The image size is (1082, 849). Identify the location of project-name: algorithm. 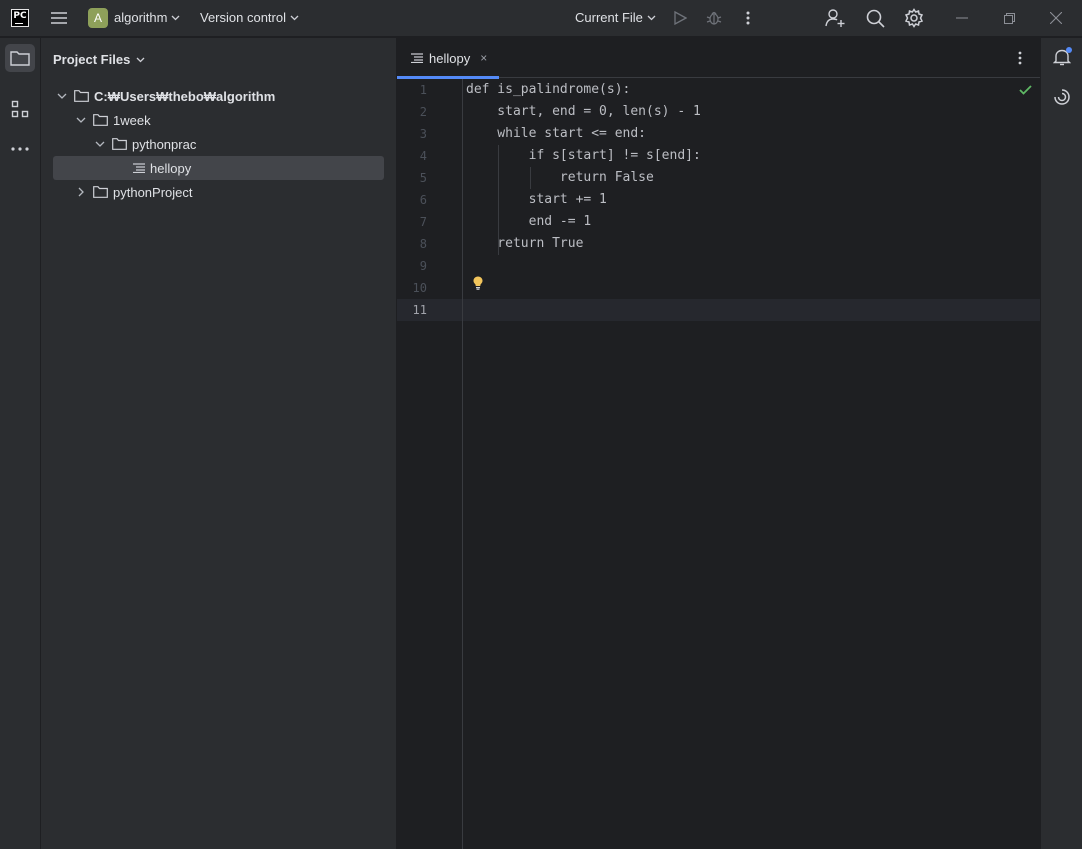
(141, 17).